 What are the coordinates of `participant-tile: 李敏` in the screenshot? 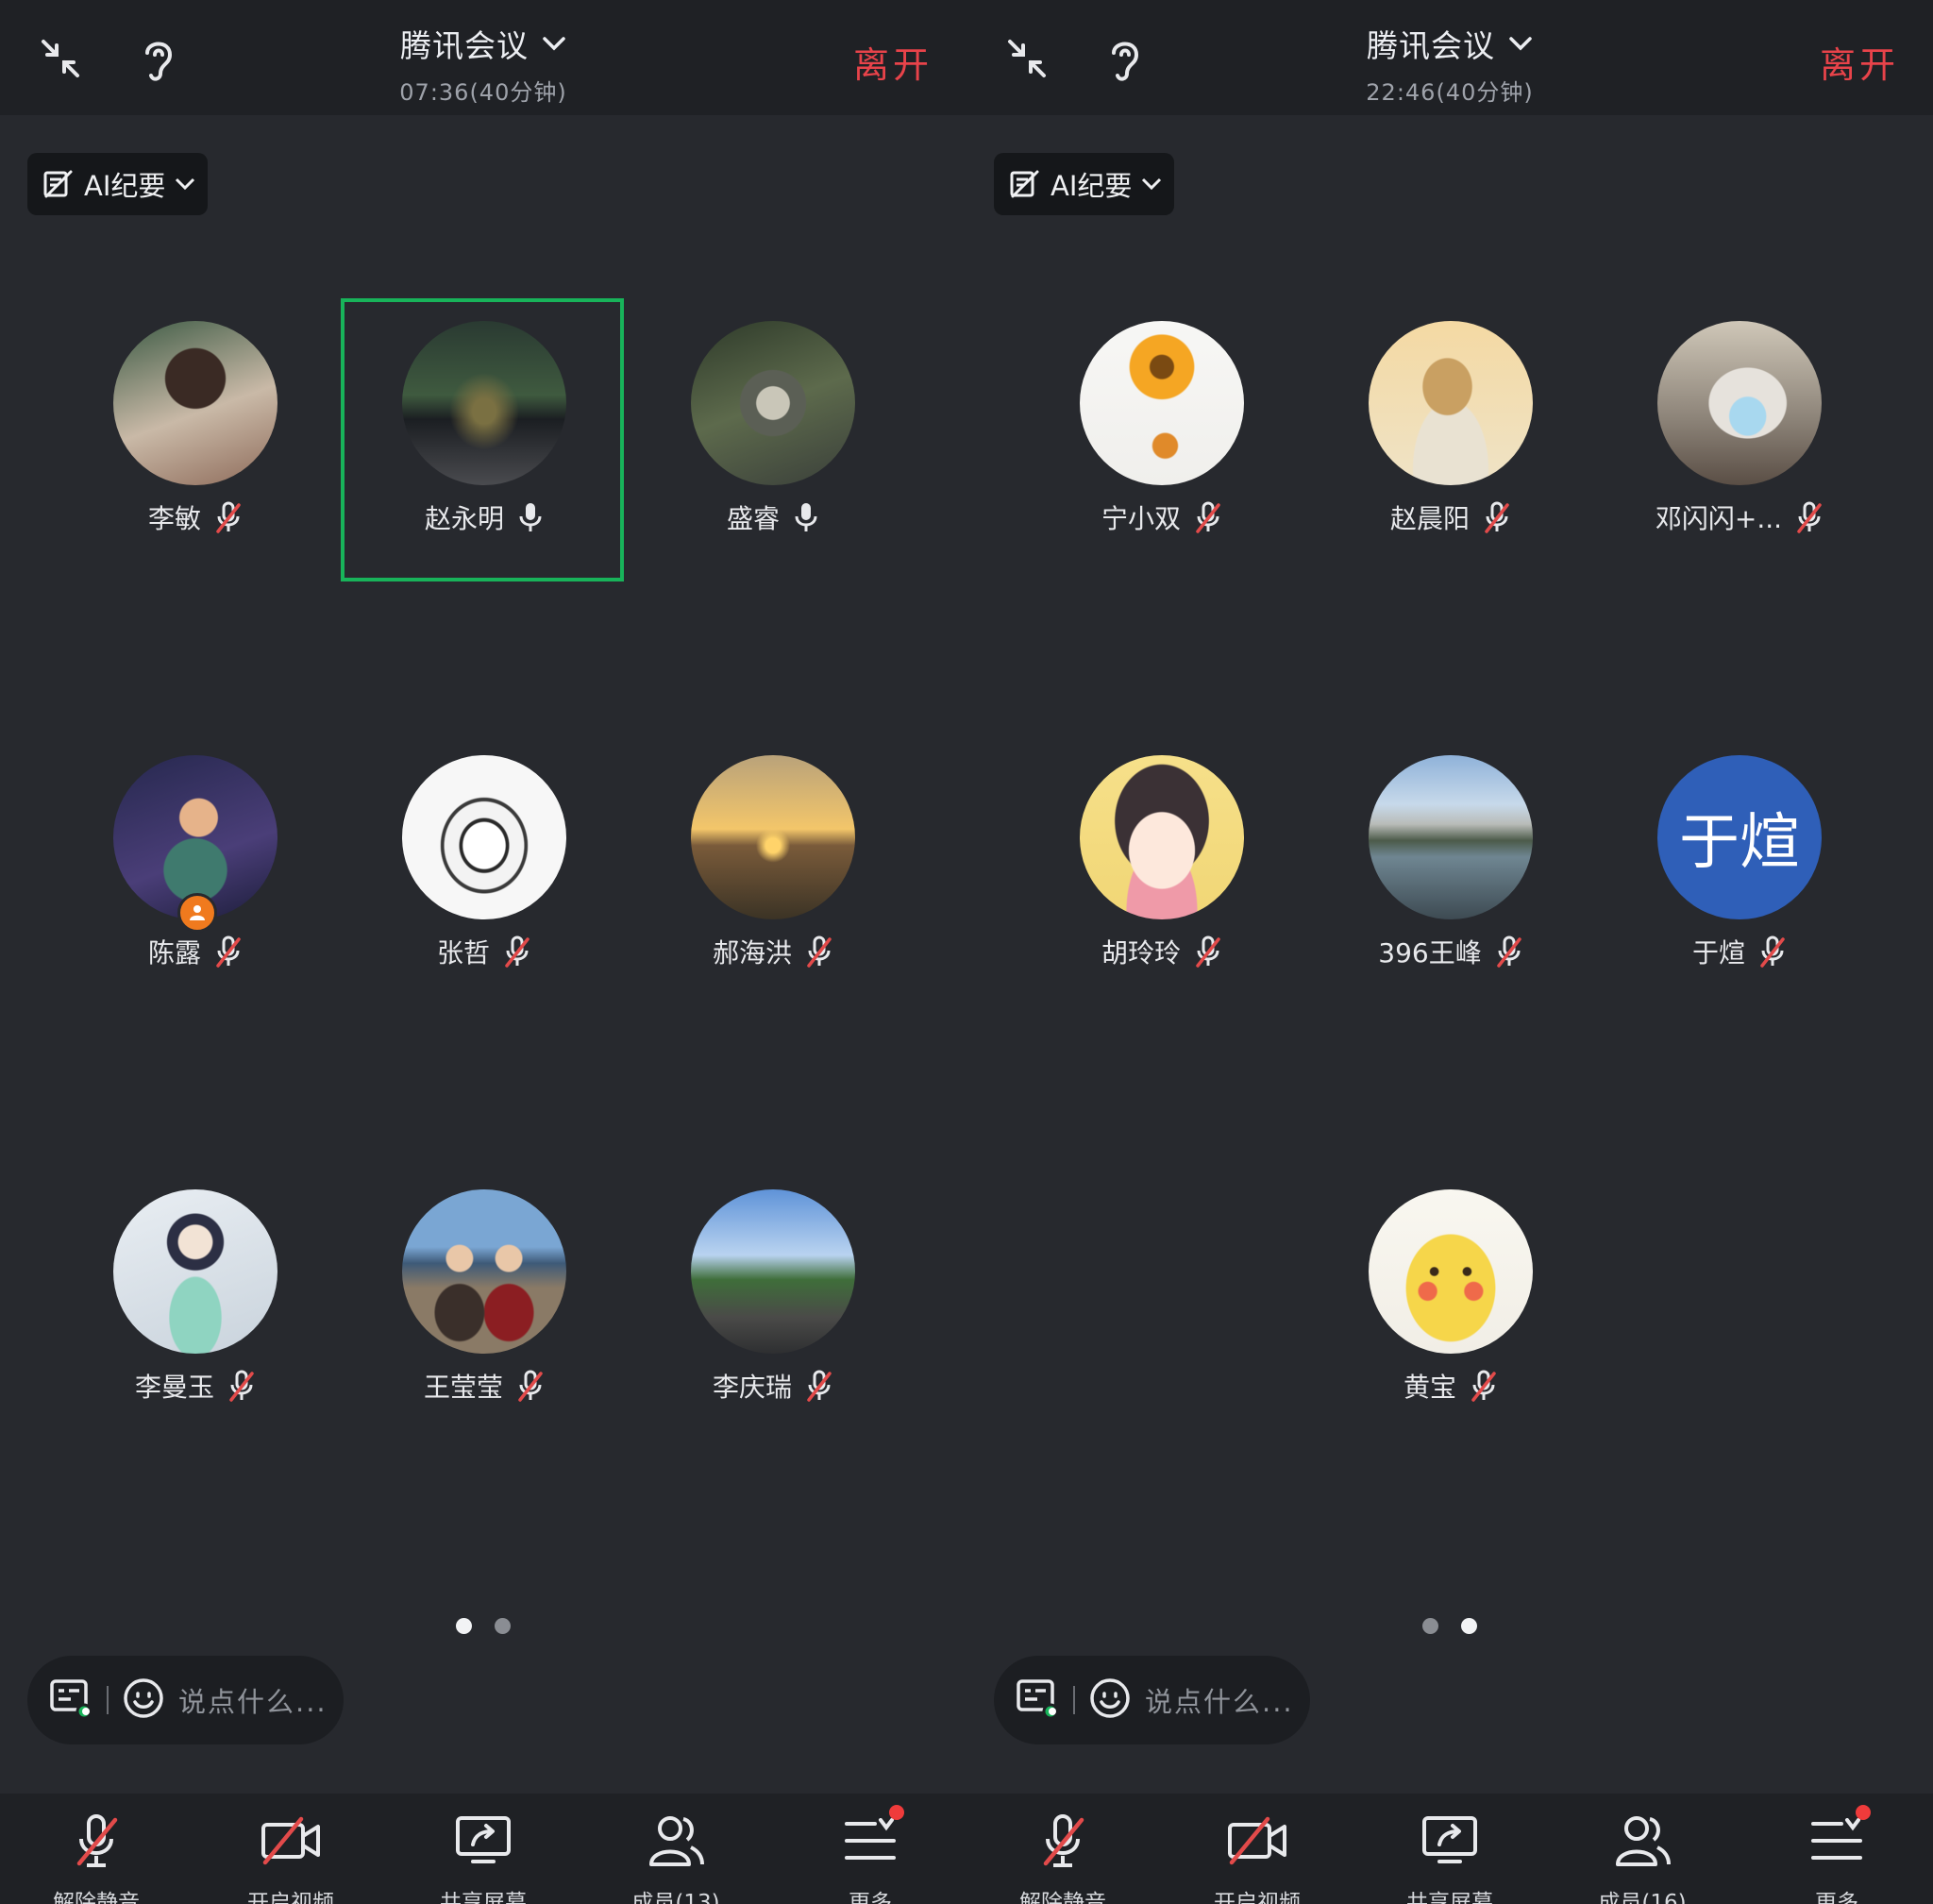 It's located at (175, 441).